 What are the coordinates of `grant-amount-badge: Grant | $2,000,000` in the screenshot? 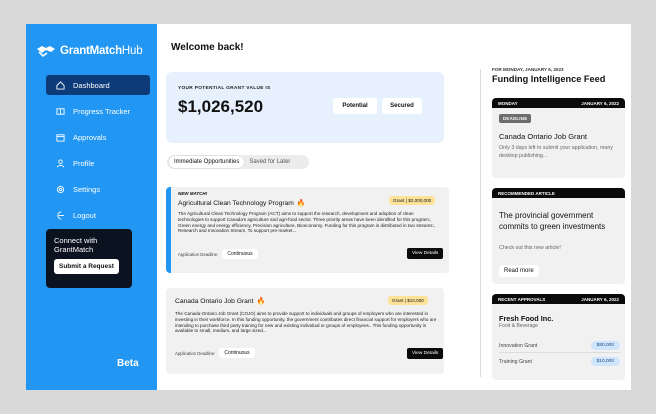 It's located at (412, 200).